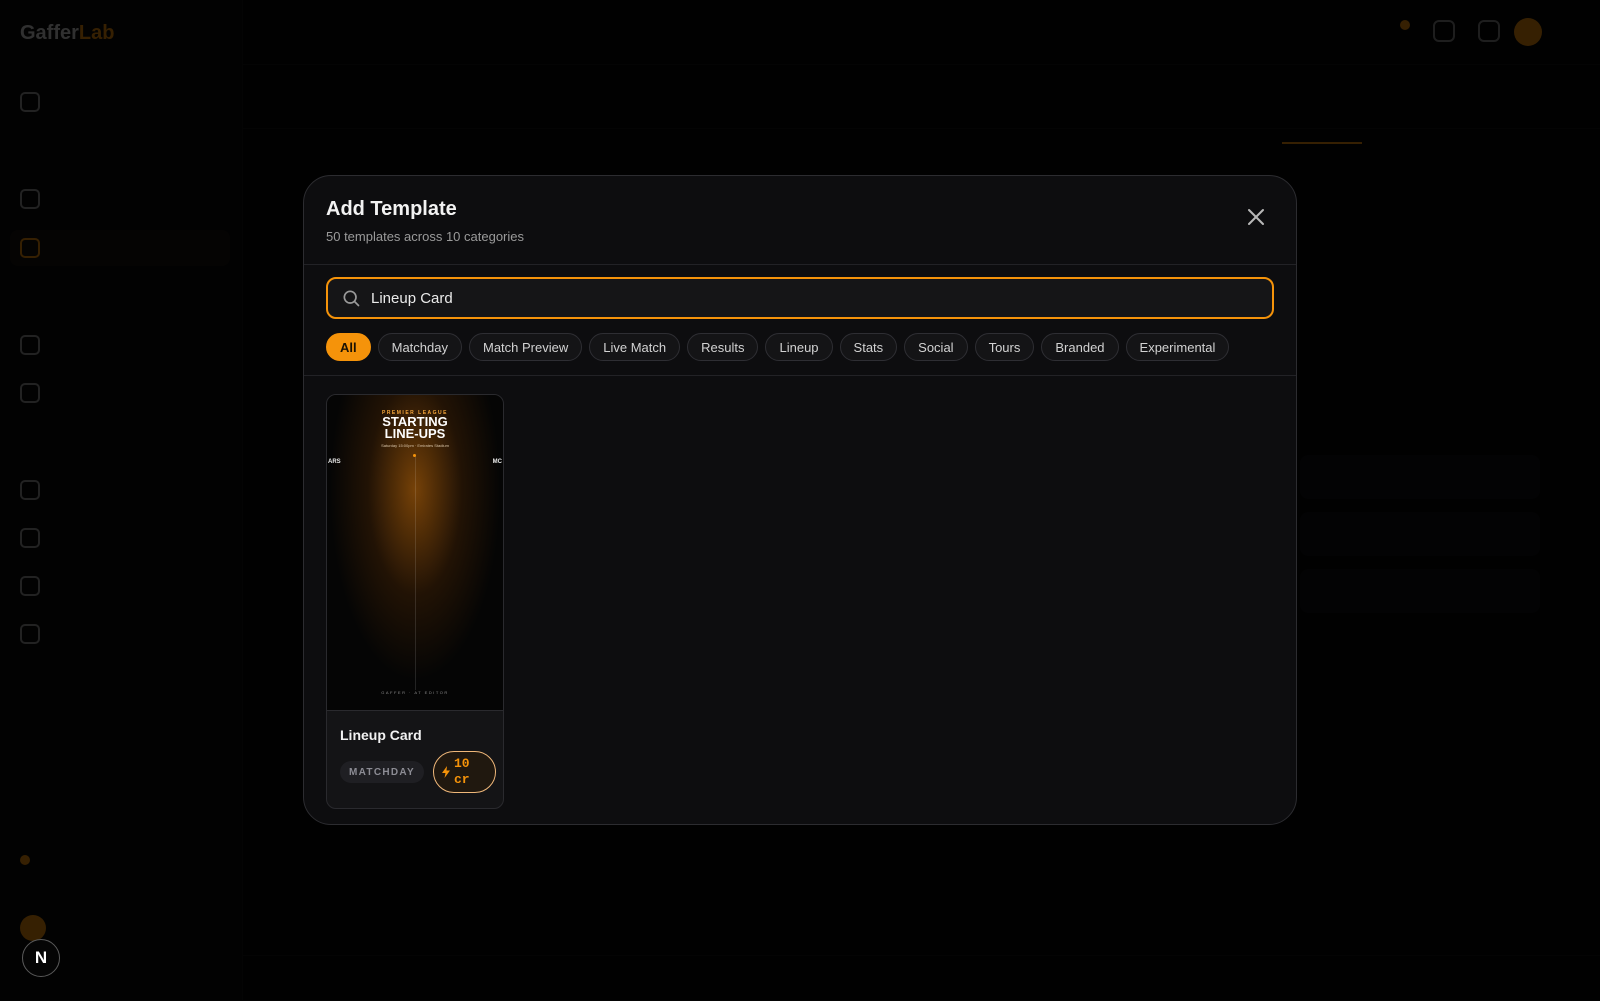 This screenshot has height=1001, width=1600. I want to click on close-icon, so click(1256, 217).